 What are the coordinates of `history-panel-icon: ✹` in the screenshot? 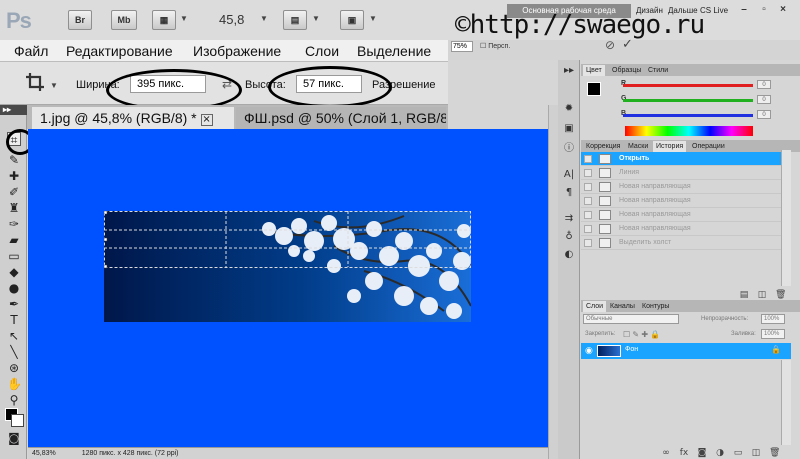 It's located at (569, 109).